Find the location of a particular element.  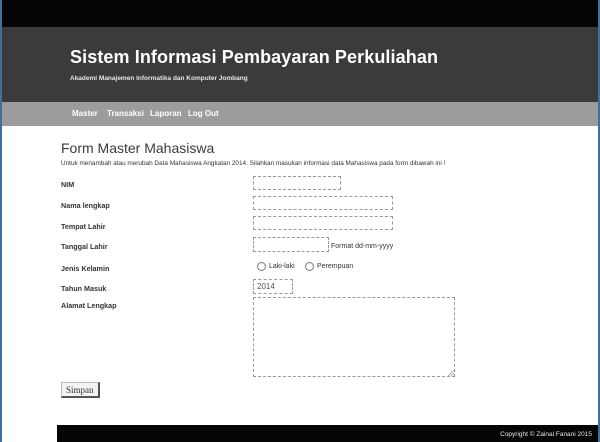

date-format-hint: Format dd-mm-yyyy is located at coordinates (362, 246).